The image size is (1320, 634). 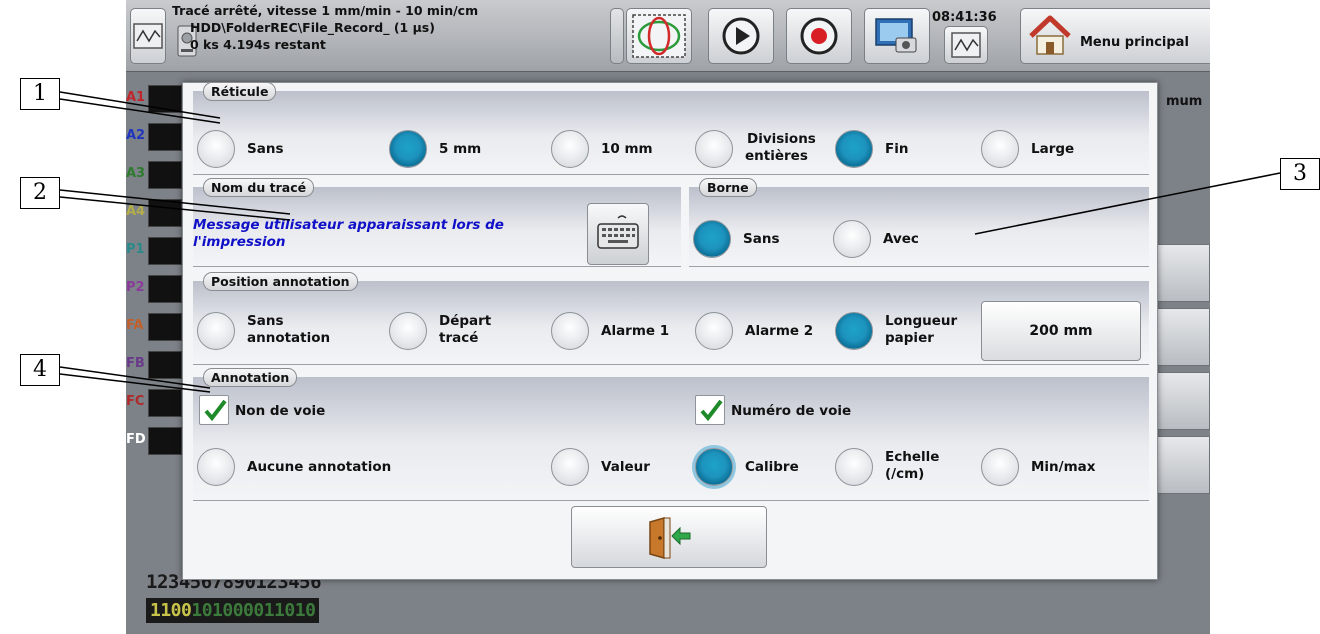 I want to click on callout-1: 1, so click(x=40, y=94).